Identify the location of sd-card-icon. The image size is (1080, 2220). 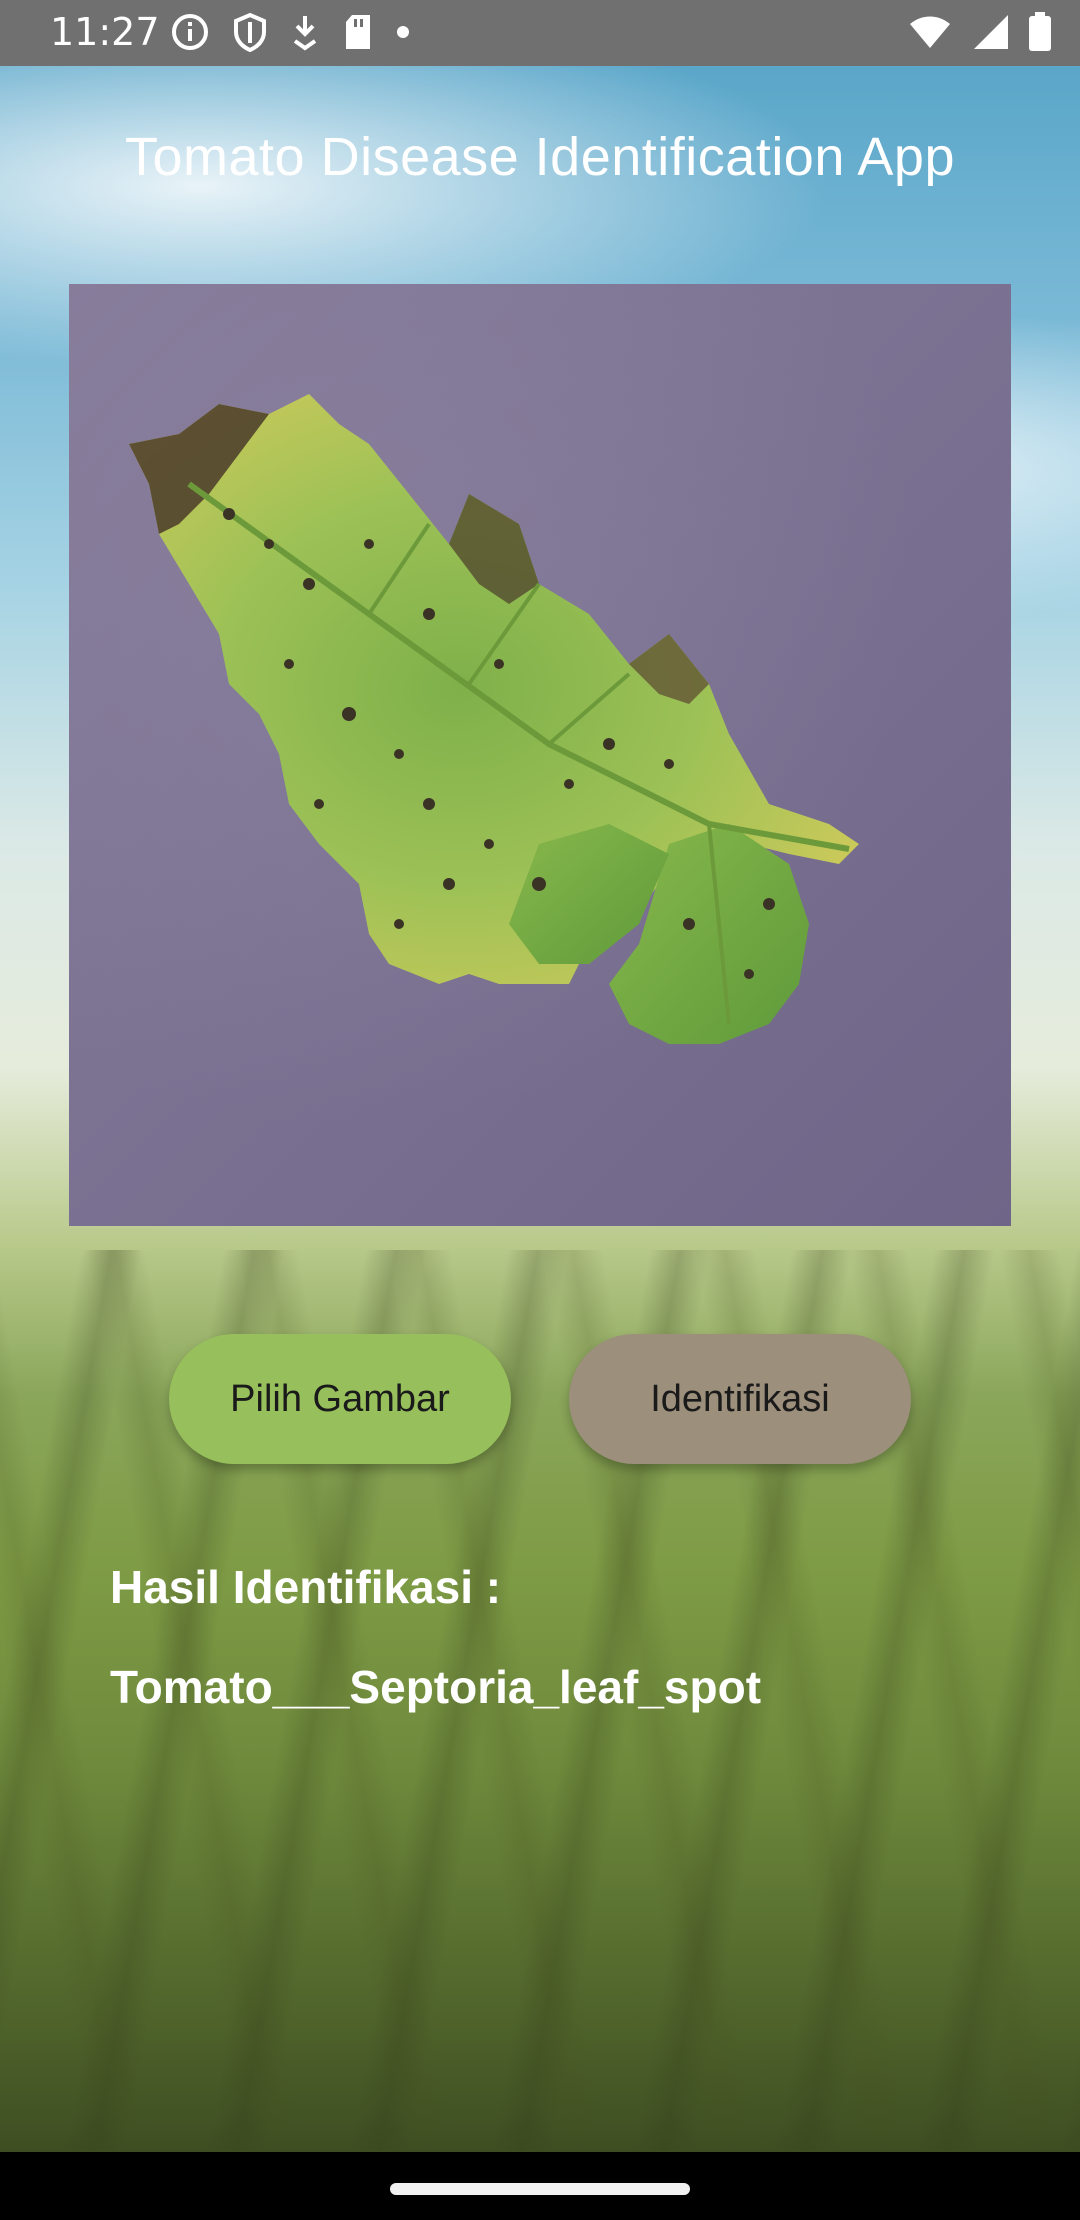
(358, 32).